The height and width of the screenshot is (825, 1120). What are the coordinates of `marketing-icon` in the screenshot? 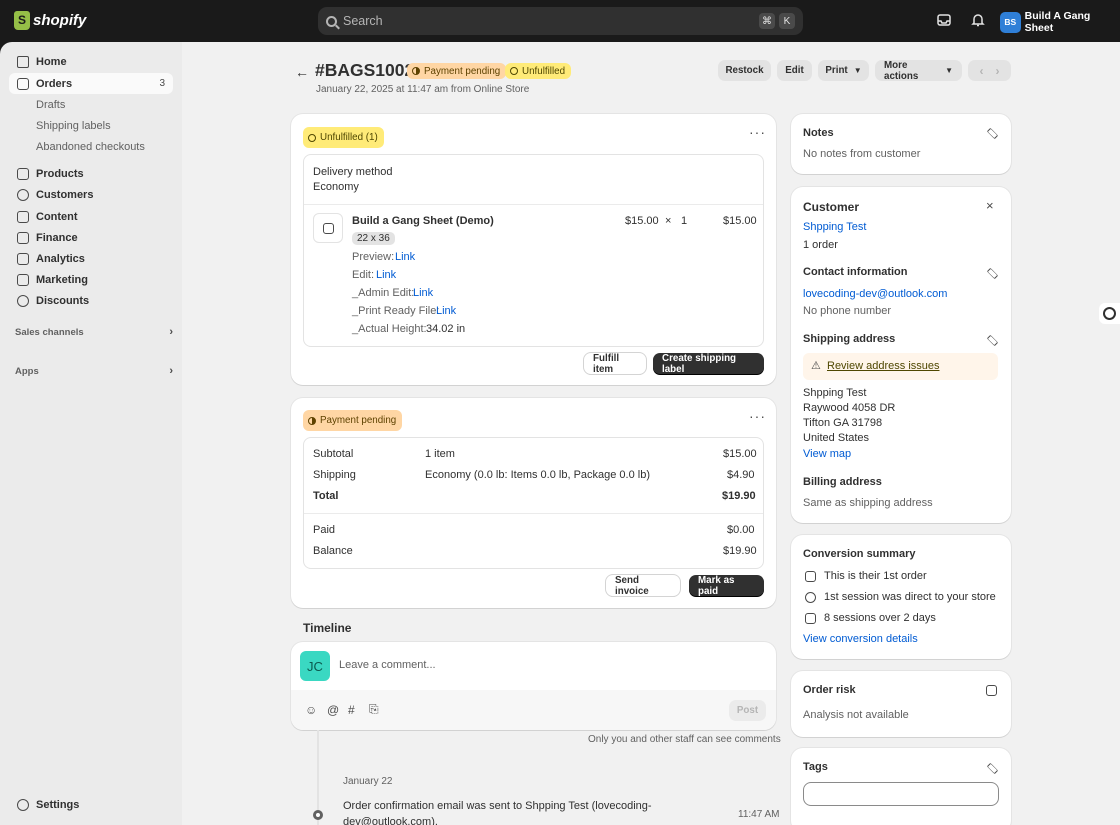 It's located at (23, 279).